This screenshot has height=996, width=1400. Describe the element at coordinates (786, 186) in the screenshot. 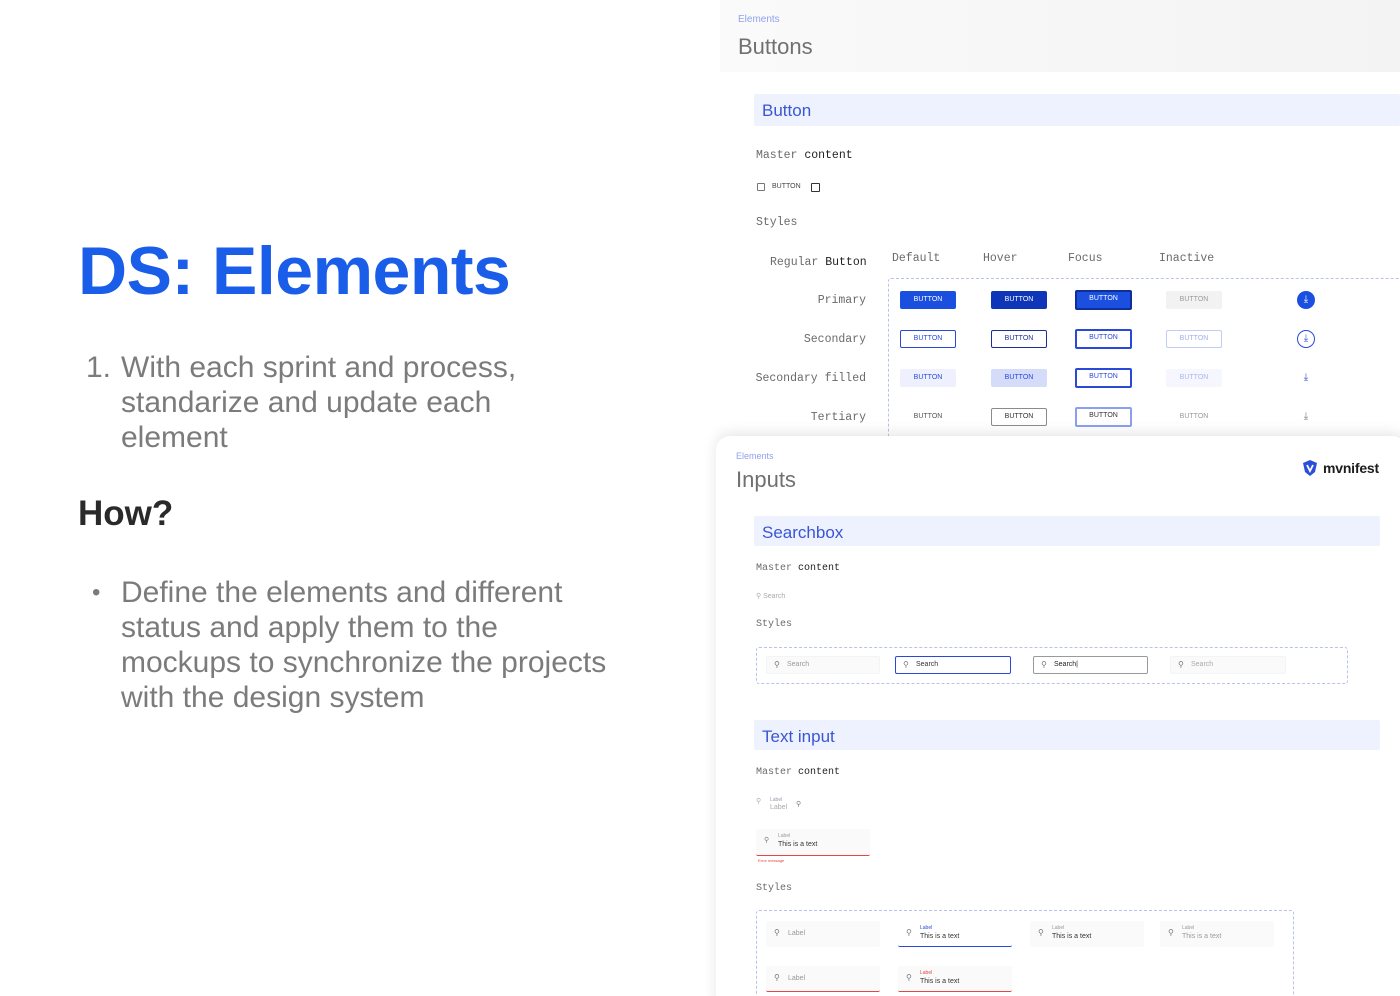

I see `master-button: BUTTON` at that location.